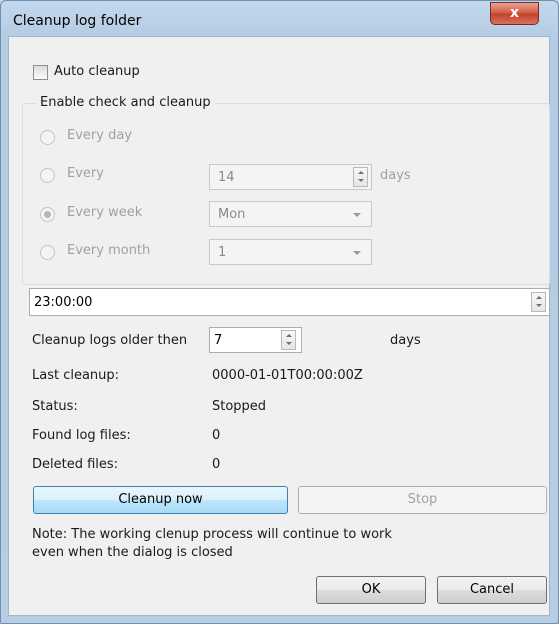 This screenshot has width=559, height=624. I want to click on note-line-2: even when the dialog is closed, so click(132, 552).